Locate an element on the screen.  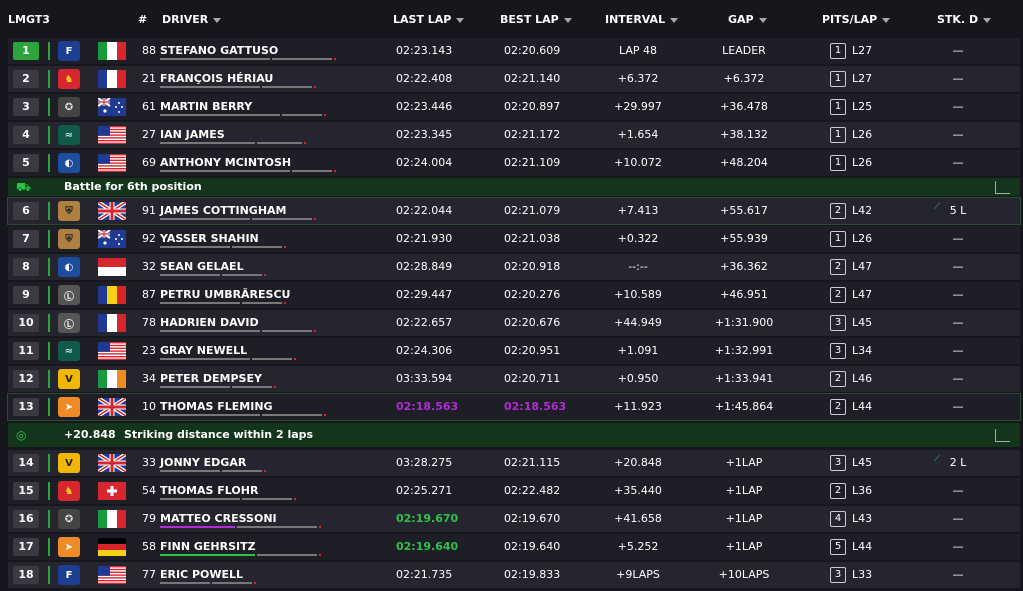
driver-name: PETER DEMPSEY is located at coordinates (211, 379).